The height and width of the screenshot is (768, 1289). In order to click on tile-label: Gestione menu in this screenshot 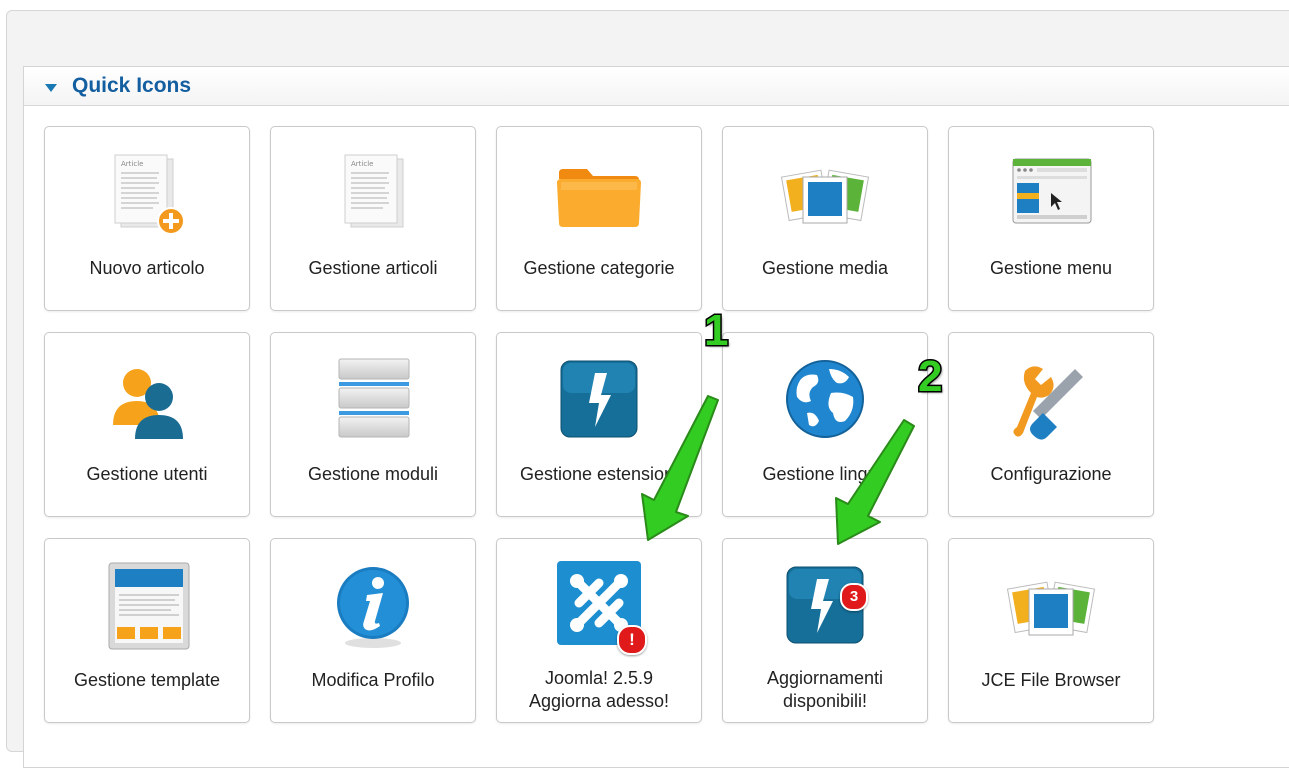, I will do `click(1051, 268)`.